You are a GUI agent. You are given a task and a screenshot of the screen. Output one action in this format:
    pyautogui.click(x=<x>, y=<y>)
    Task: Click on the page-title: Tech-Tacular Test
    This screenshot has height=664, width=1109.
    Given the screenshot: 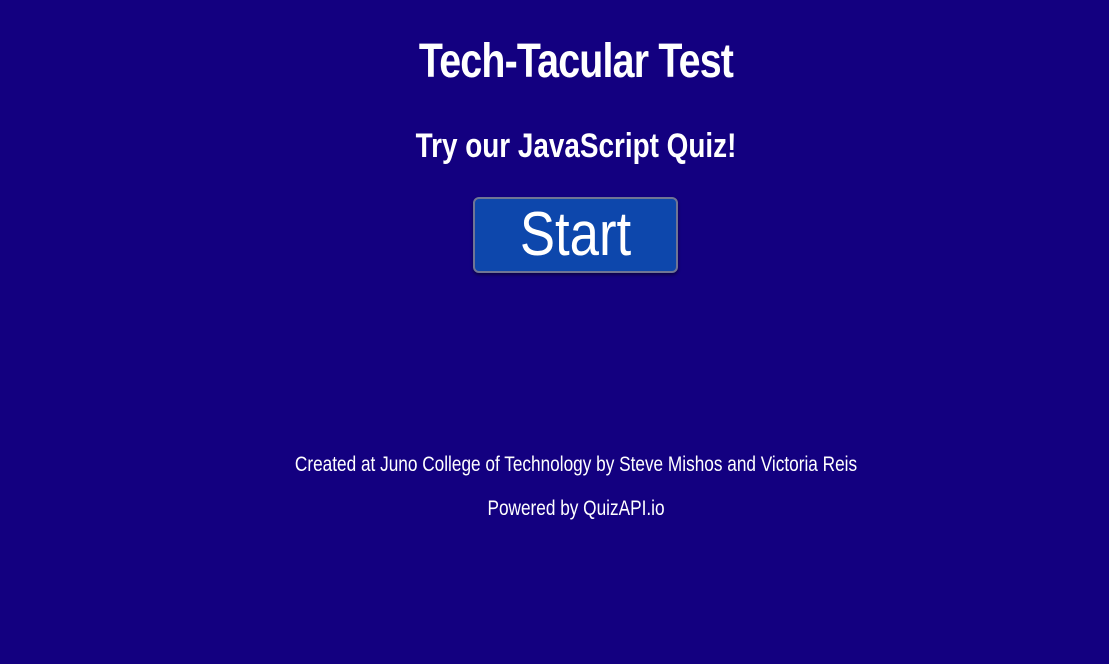 What is the action you would take?
    pyautogui.click(x=576, y=61)
    